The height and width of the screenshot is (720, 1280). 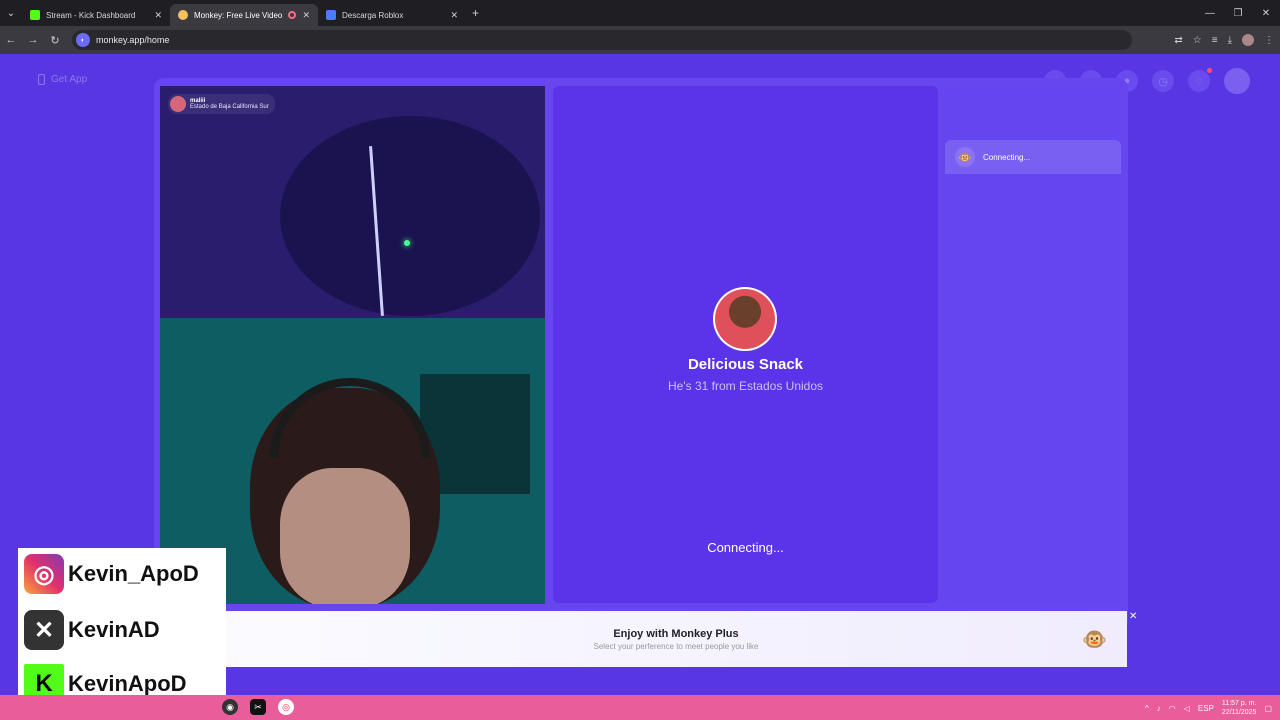 What do you see at coordinates (410, 216) in the screenshot?
I see `video-shadow` at bounding box center [410, 216].